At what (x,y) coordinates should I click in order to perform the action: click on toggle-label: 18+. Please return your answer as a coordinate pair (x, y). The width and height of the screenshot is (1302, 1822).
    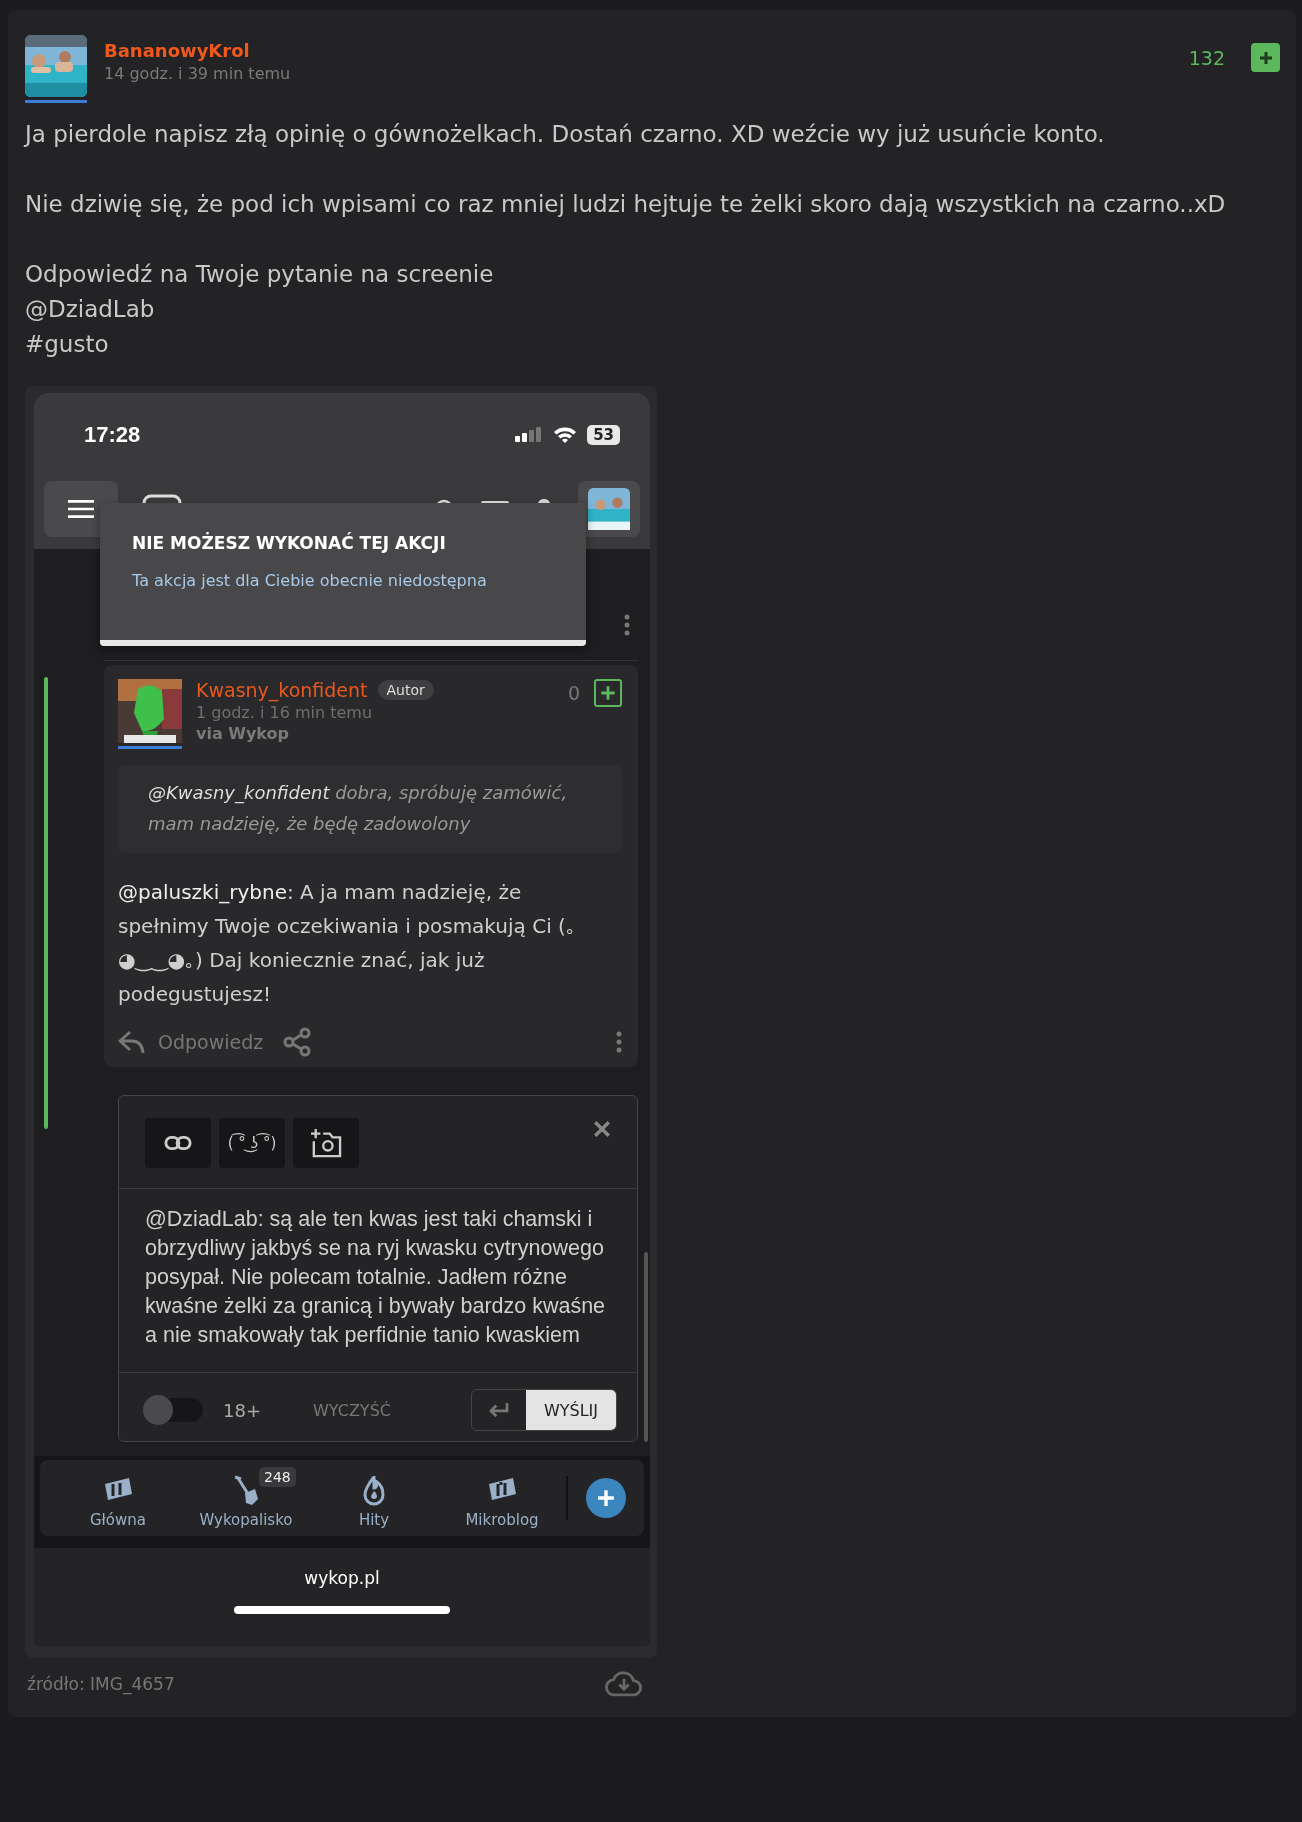
    Looking at the image, I should click on (242, 1410).